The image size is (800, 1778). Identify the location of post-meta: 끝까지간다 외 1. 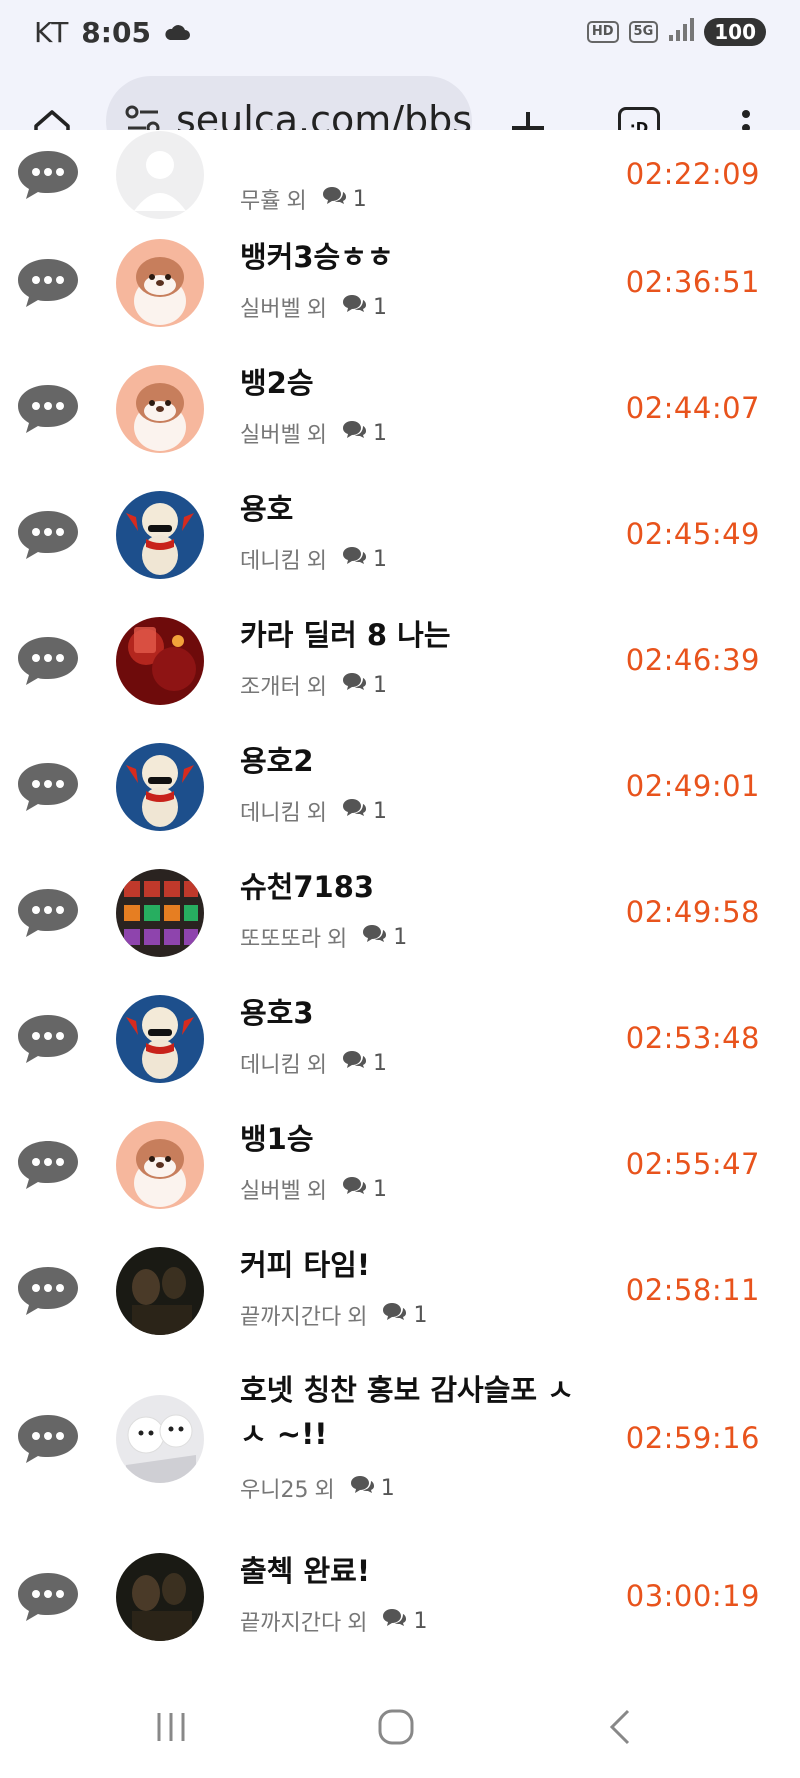
(333, 1315).